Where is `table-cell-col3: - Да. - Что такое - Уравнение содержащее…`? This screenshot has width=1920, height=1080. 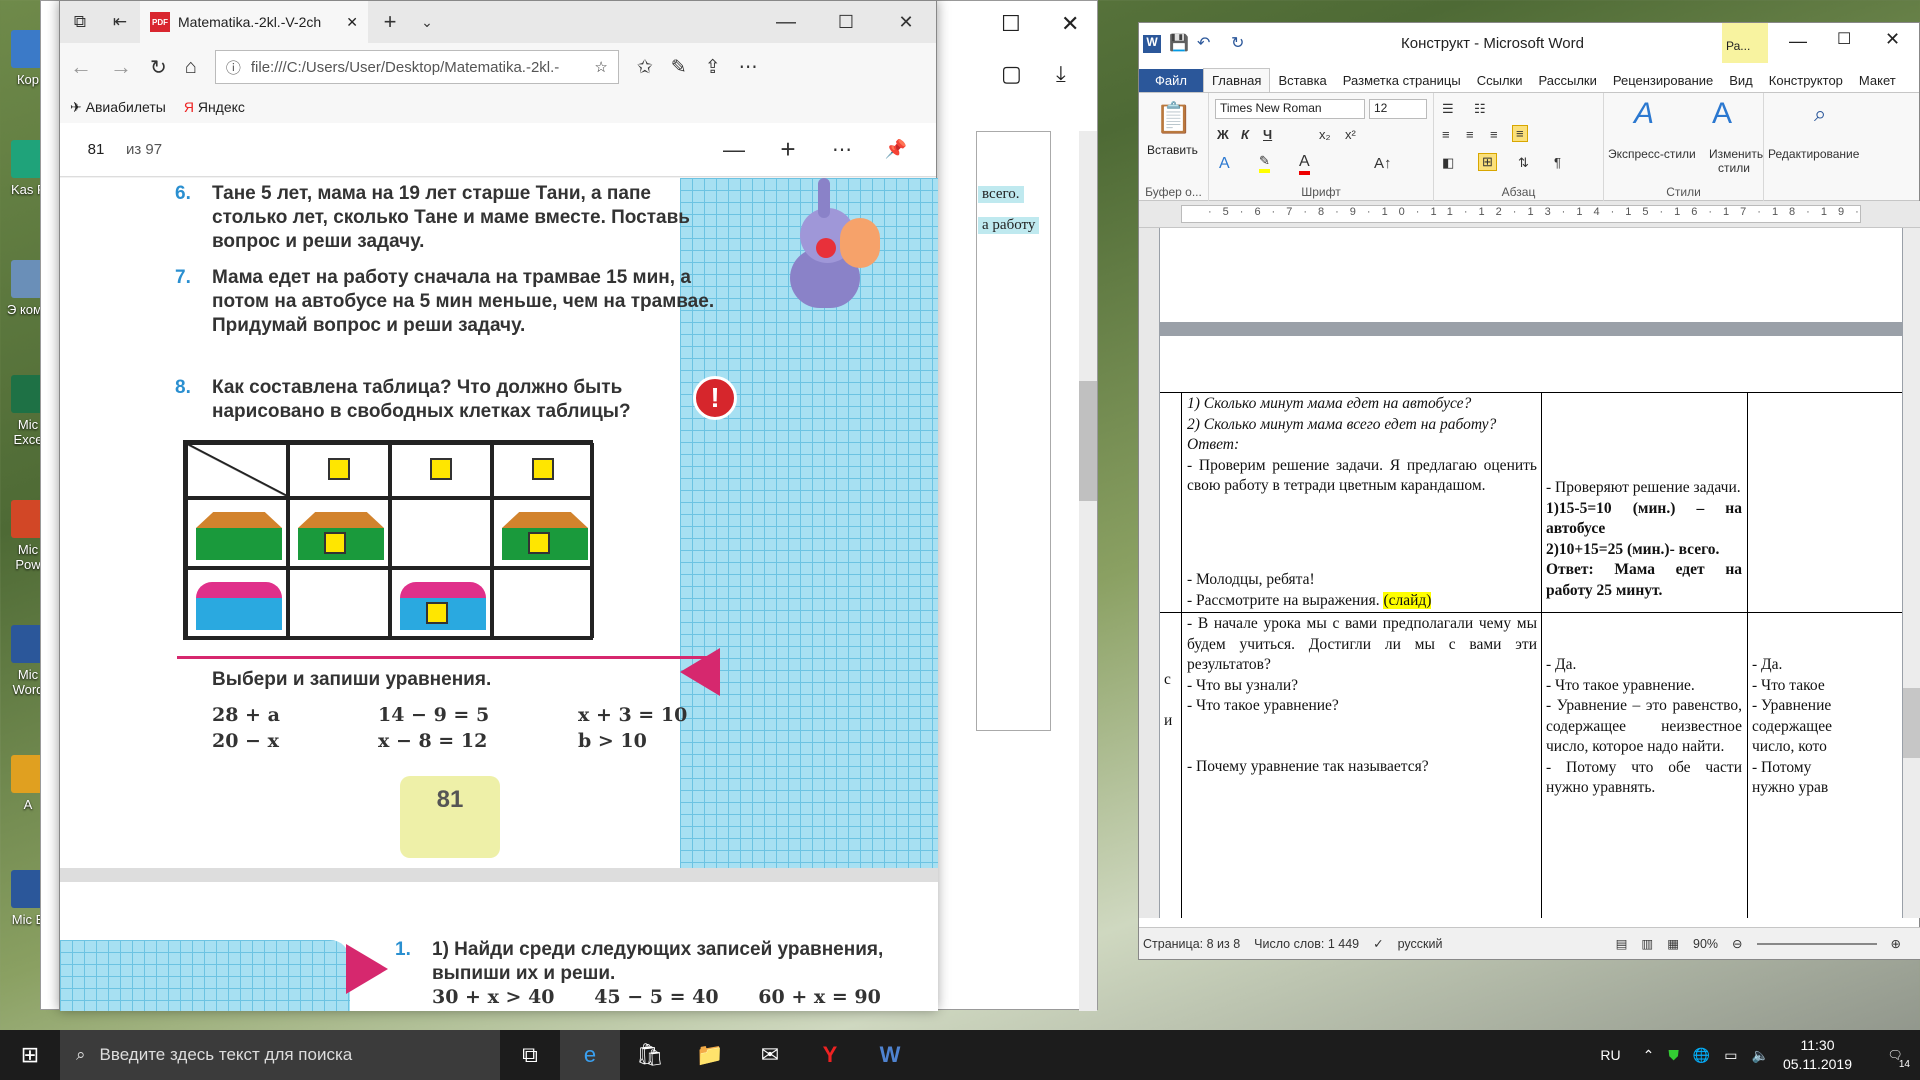
table-cell-col3: - Да. - Что такое - Уравнение содержащее… is located at coordinates (1825, 727).